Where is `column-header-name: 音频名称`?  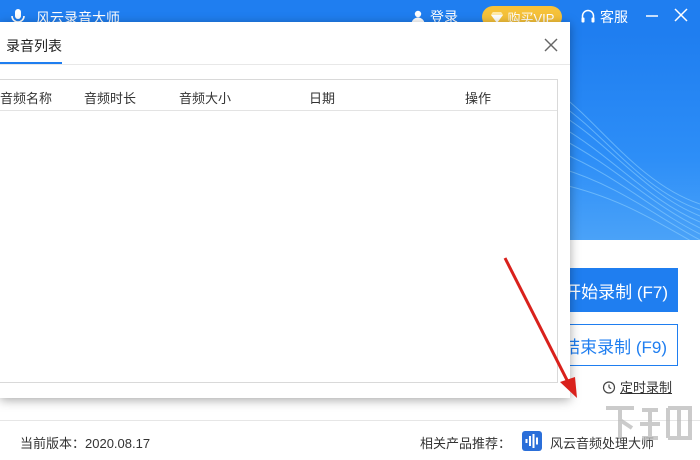
column-header-name: 音频名称 is located at coordinates (26, 97).